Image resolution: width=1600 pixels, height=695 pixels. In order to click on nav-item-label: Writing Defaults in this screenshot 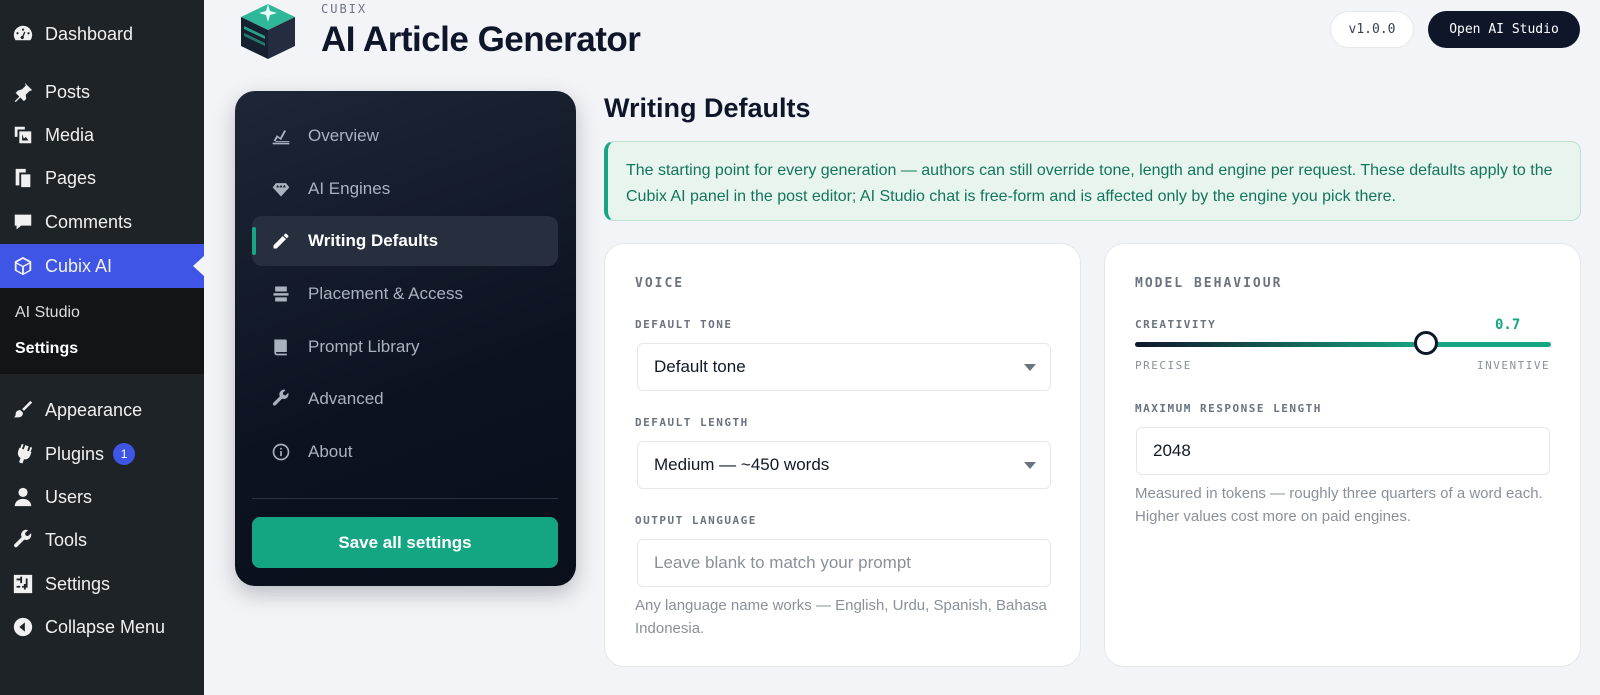, I will do `click(373, 240)`.